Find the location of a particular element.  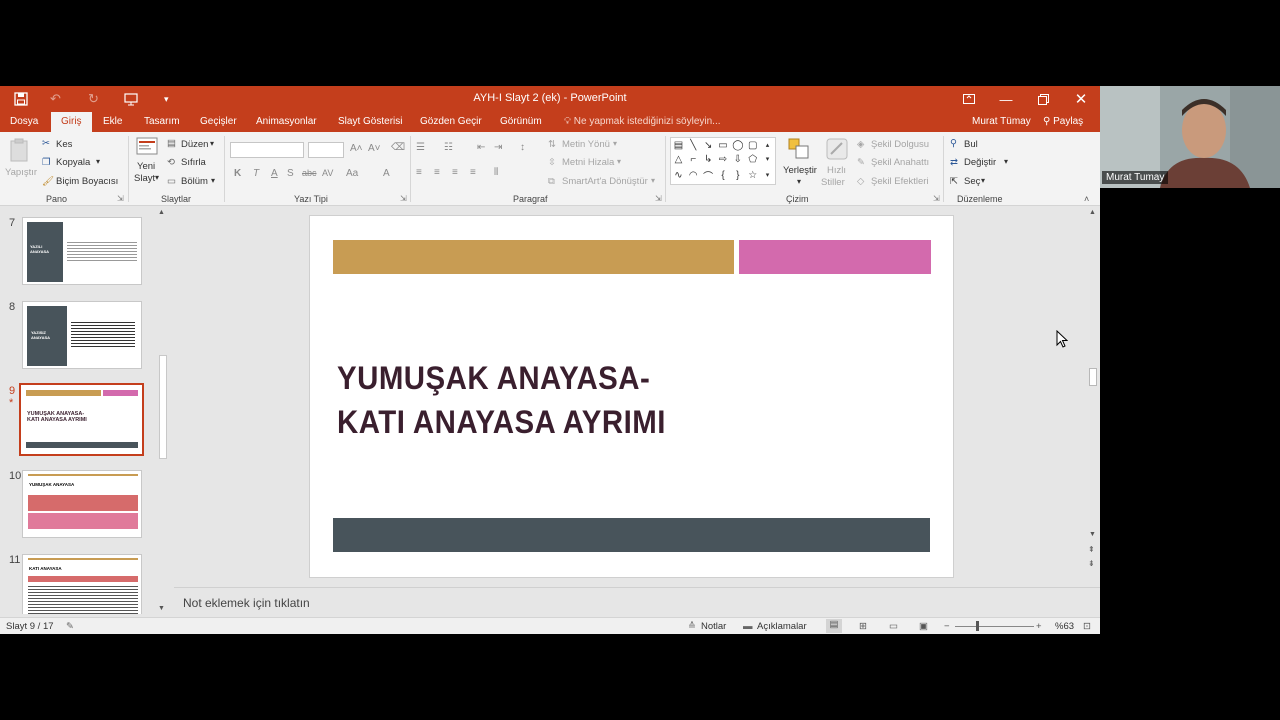

account-name: Murat Tümay is located at coordinates (1001, 122).